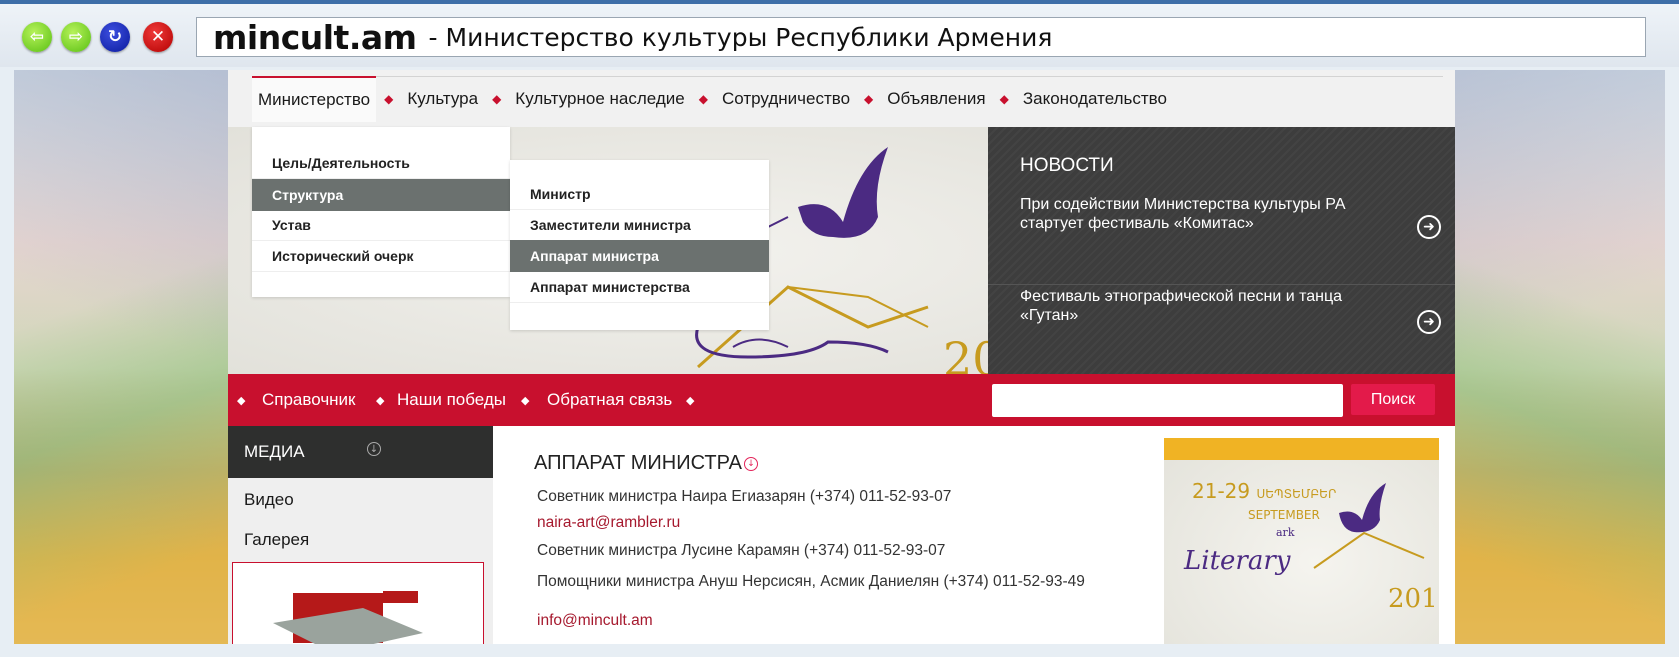 This screenshot has height=657, width=1679. What do you see at coordinates (936, 99) in the screenshot?
I see `nav-announcements: Объявления` at bounding box center [936, 99].